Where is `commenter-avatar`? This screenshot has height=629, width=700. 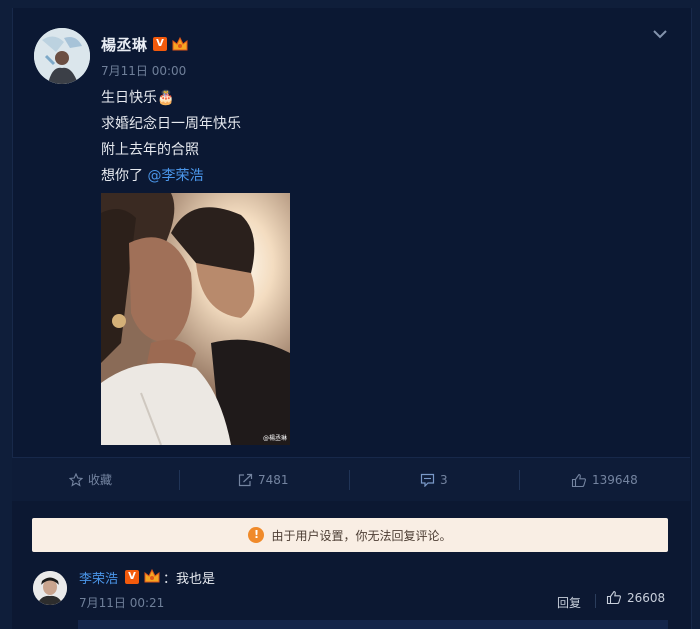 commenter-avatar is located at coordinates (50, 588).